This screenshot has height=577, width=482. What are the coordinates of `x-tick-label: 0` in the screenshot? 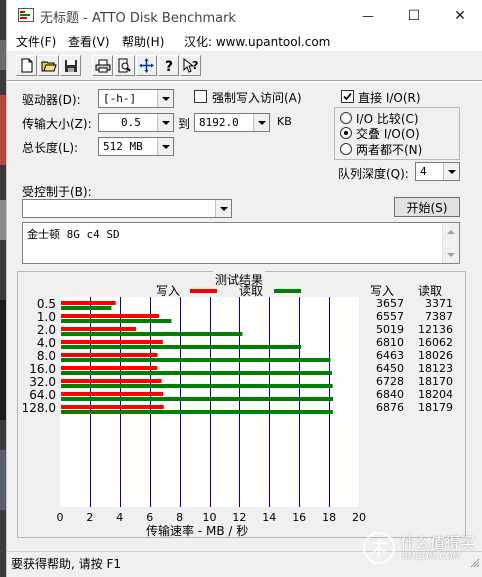 It's located at (60, 517).